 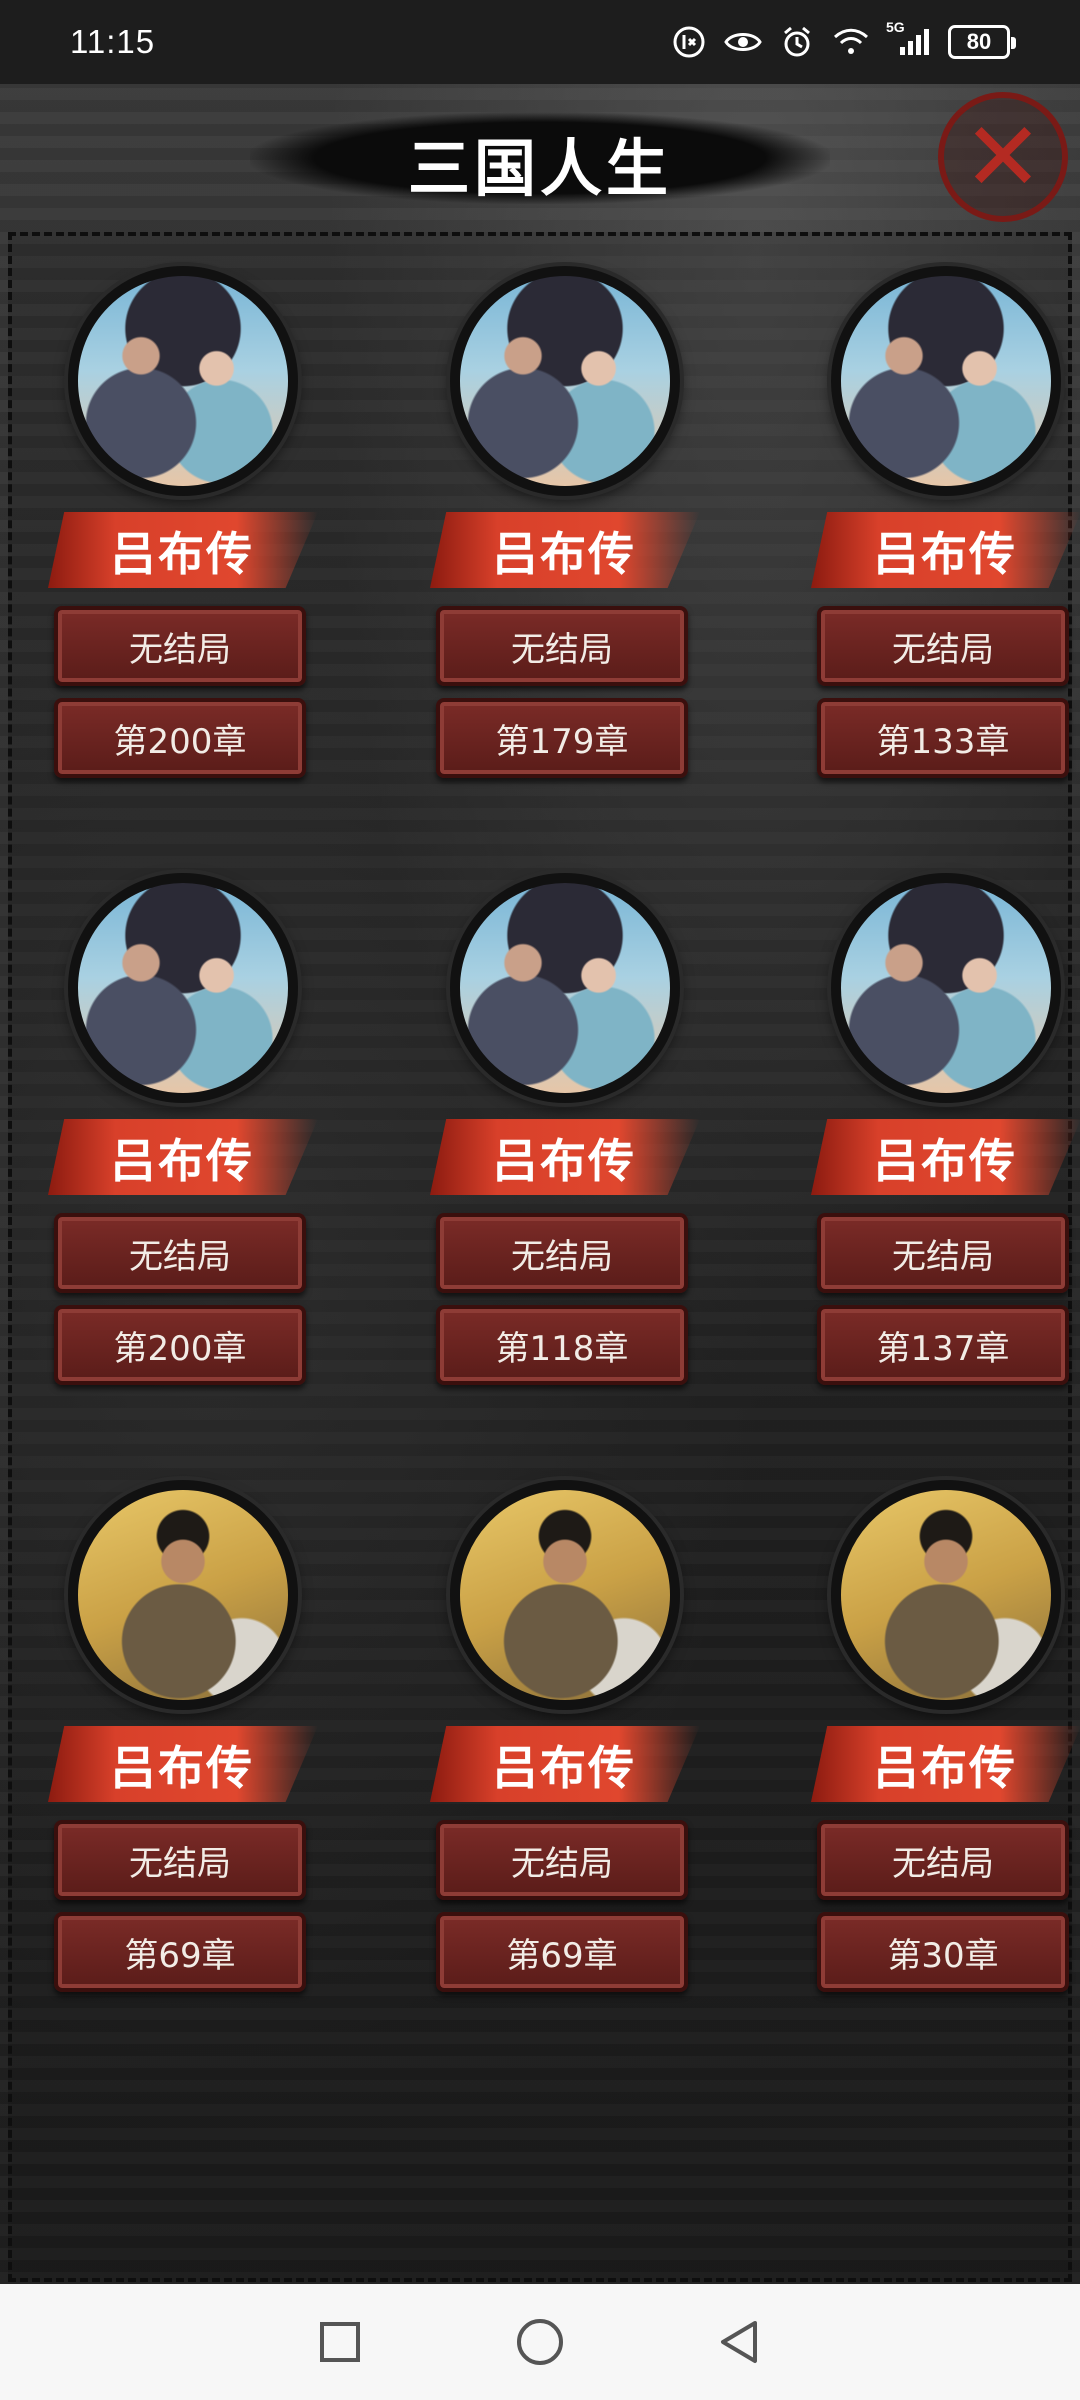 I want to click on story-card: 吕布传 无结局 第133章, so click(x=942, y=546).